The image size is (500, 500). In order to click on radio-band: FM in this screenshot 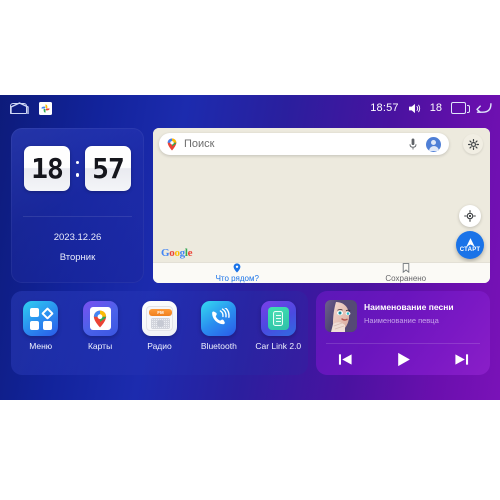, I will do `click(160, 312)`.